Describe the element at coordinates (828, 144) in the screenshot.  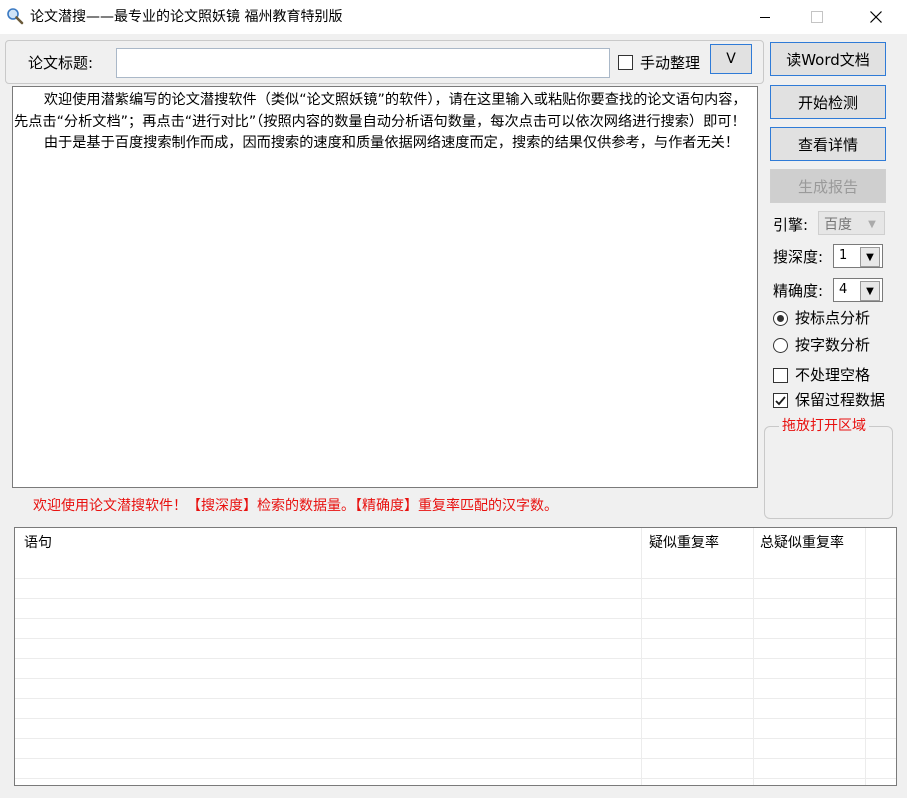
I see `view-details-button: 查看详情` at that location.